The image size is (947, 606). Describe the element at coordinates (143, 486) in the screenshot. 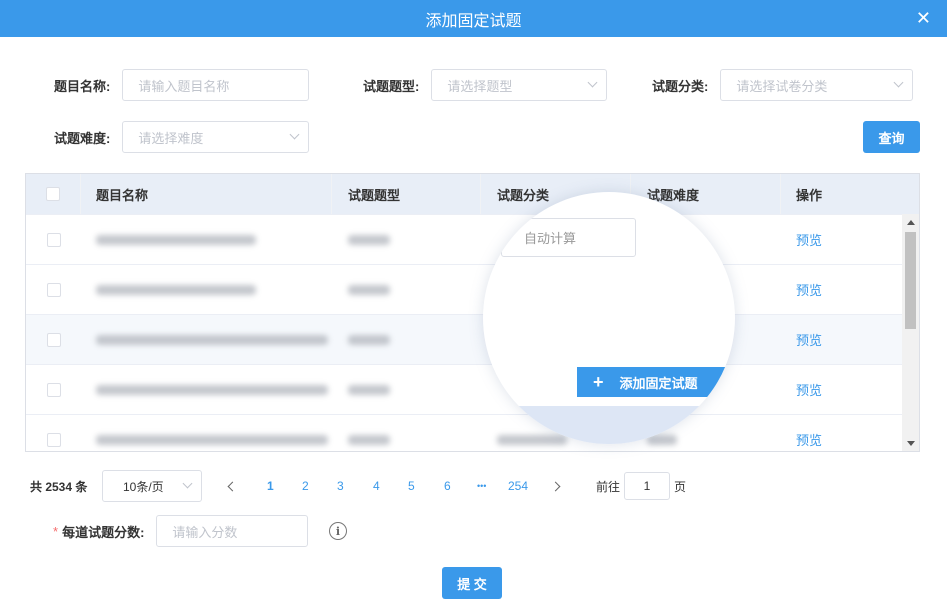

I see `page-size-value: 10条/页` at that location.